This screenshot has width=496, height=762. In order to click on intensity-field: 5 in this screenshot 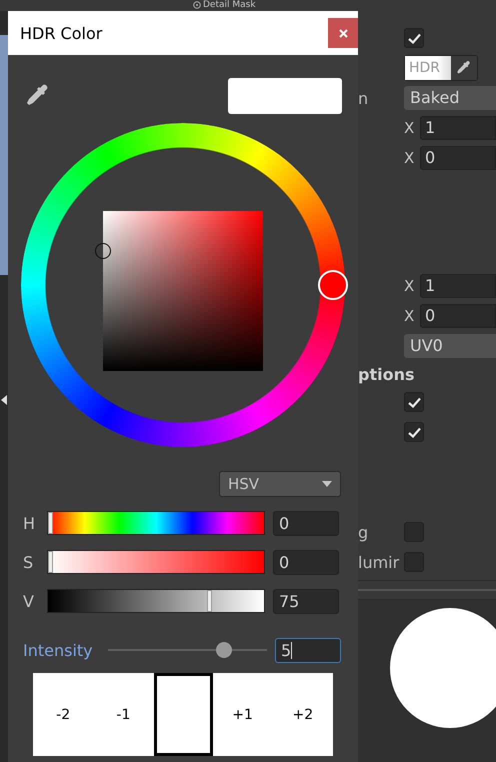, I will do `click(308, 650)`.